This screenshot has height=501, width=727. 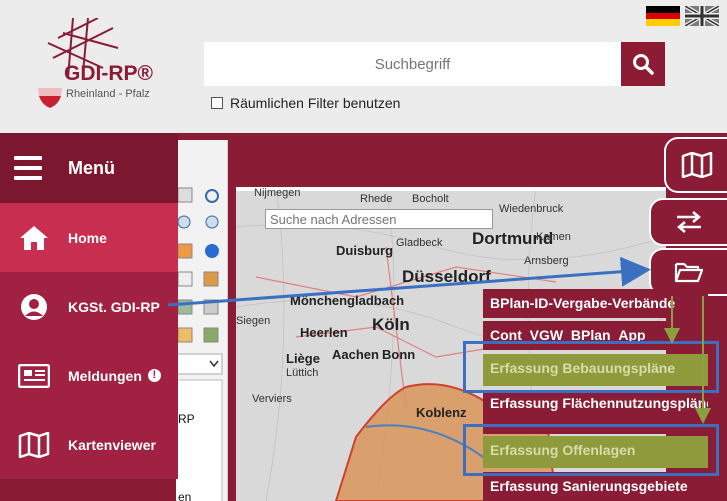 I want to click on map-city-verviers: Verviers, so click(x=272, y=399).